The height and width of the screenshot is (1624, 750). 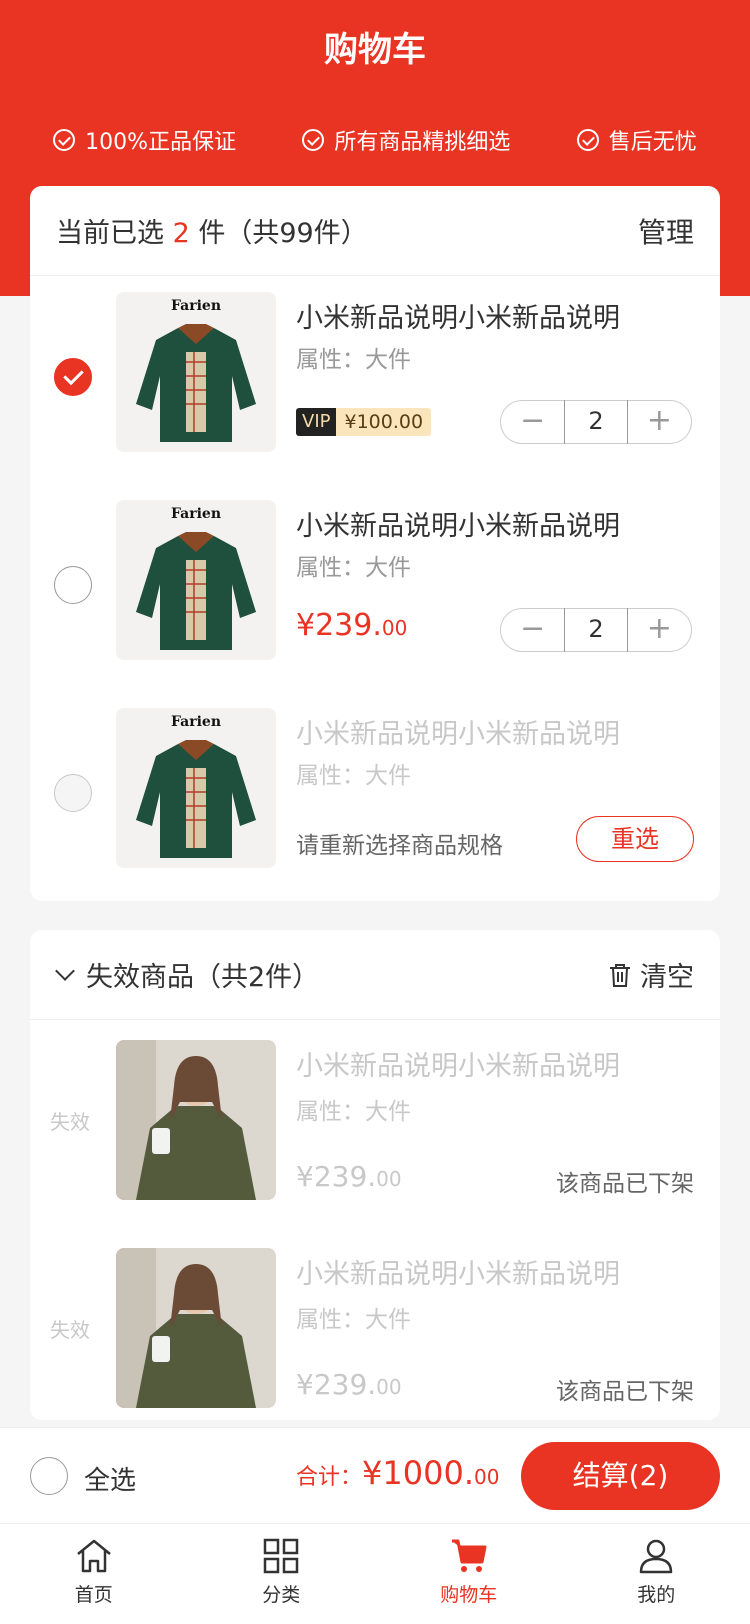 I want to click on reselect-hint: 请重新选择商品规格, so click(x=399, y=846).